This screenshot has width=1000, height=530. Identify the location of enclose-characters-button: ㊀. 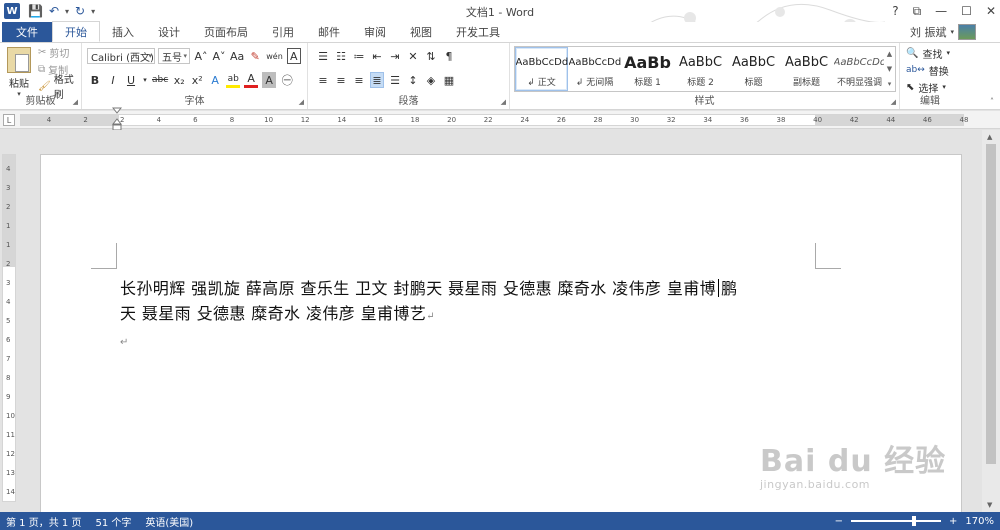
(287, 80).